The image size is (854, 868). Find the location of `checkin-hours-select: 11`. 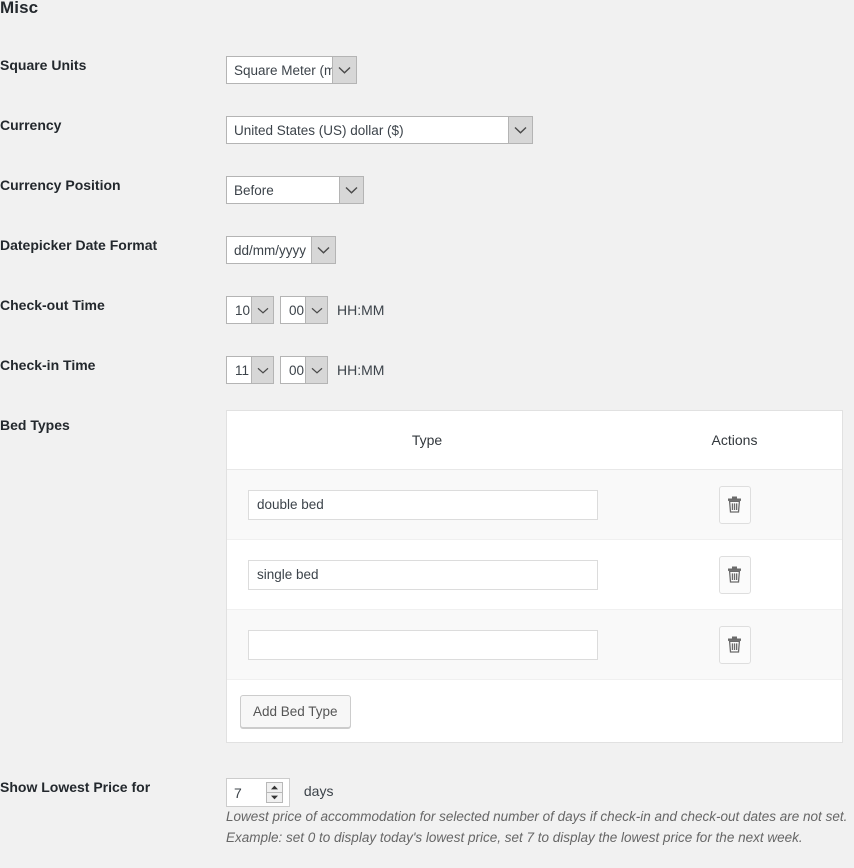

checkin-hours-select: 11 is located at coordinates (250, 370).